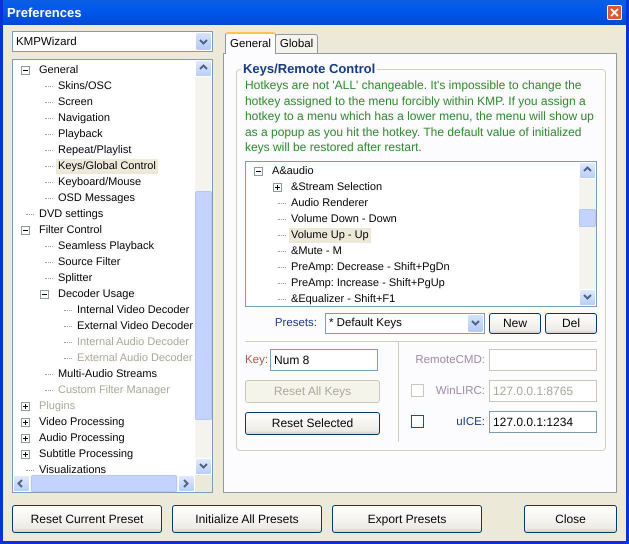  I want to click on tree-item: DVD settings, so click(71, 214).